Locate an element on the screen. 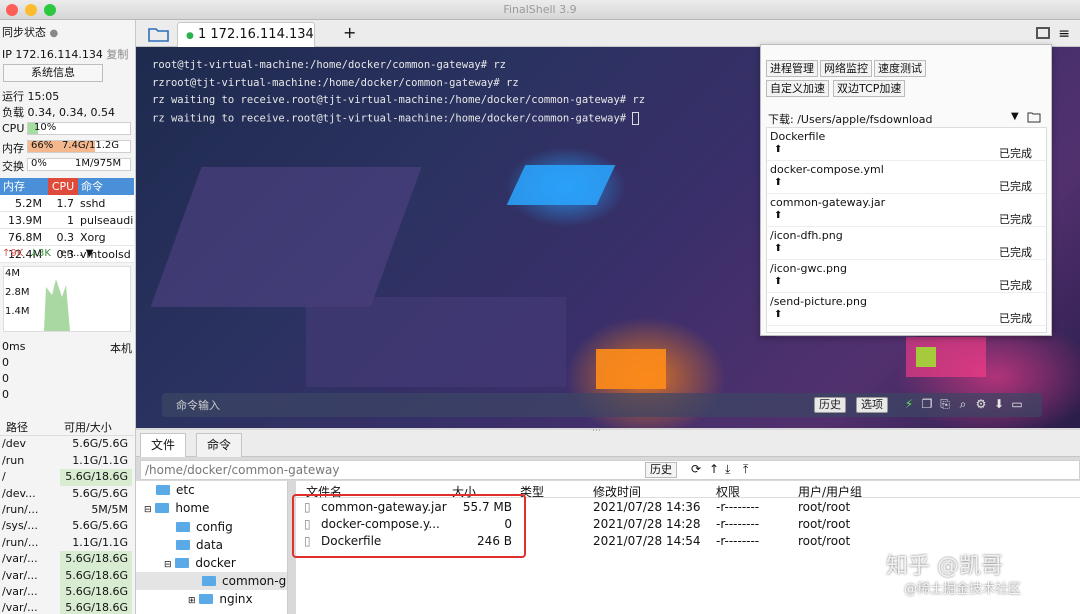 The width and height of the screenshot is (1080, 614). path-history-button: 历史 is located at coordinates (661, 470).